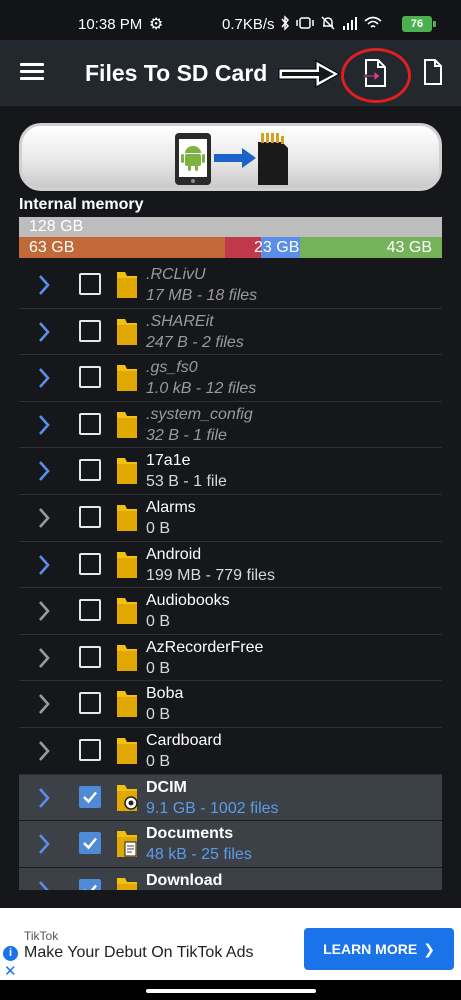 The width and height of the screenshot is (461, 1000). I want to click on memory-usage-bar: 63 GB 43 GB 23 GB, so click(230, 247).